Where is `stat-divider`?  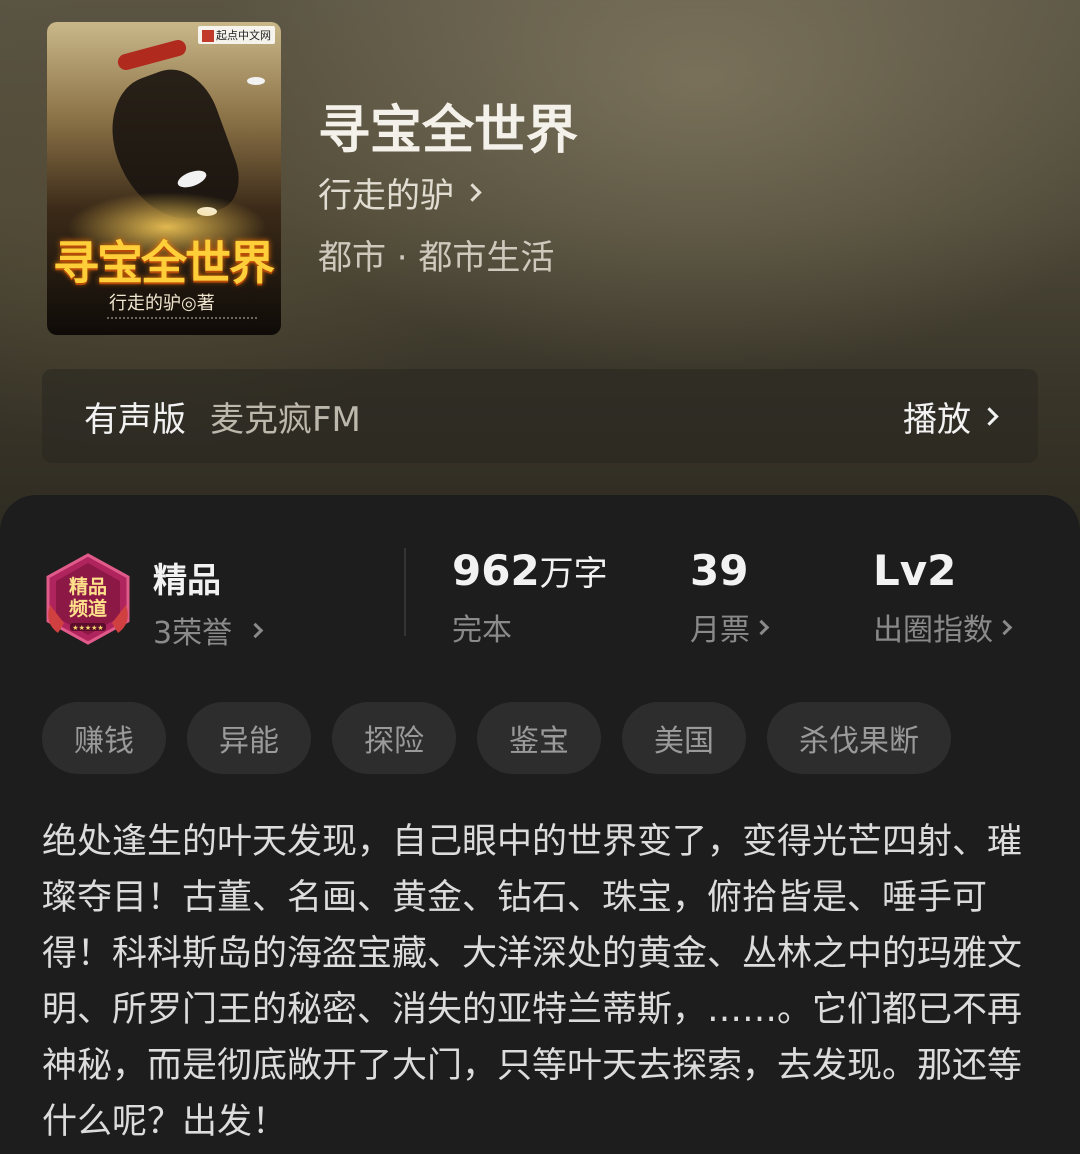 stat-divider is located at coordinates (405, 592).